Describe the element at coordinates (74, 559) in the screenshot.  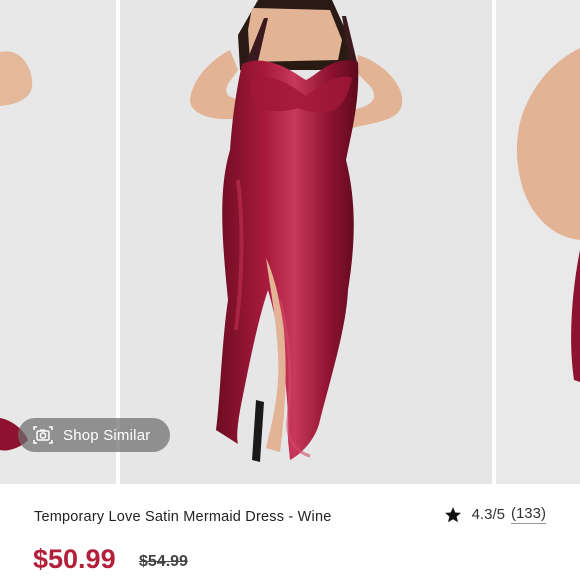
I see `sale-price: $50.99` at that location.